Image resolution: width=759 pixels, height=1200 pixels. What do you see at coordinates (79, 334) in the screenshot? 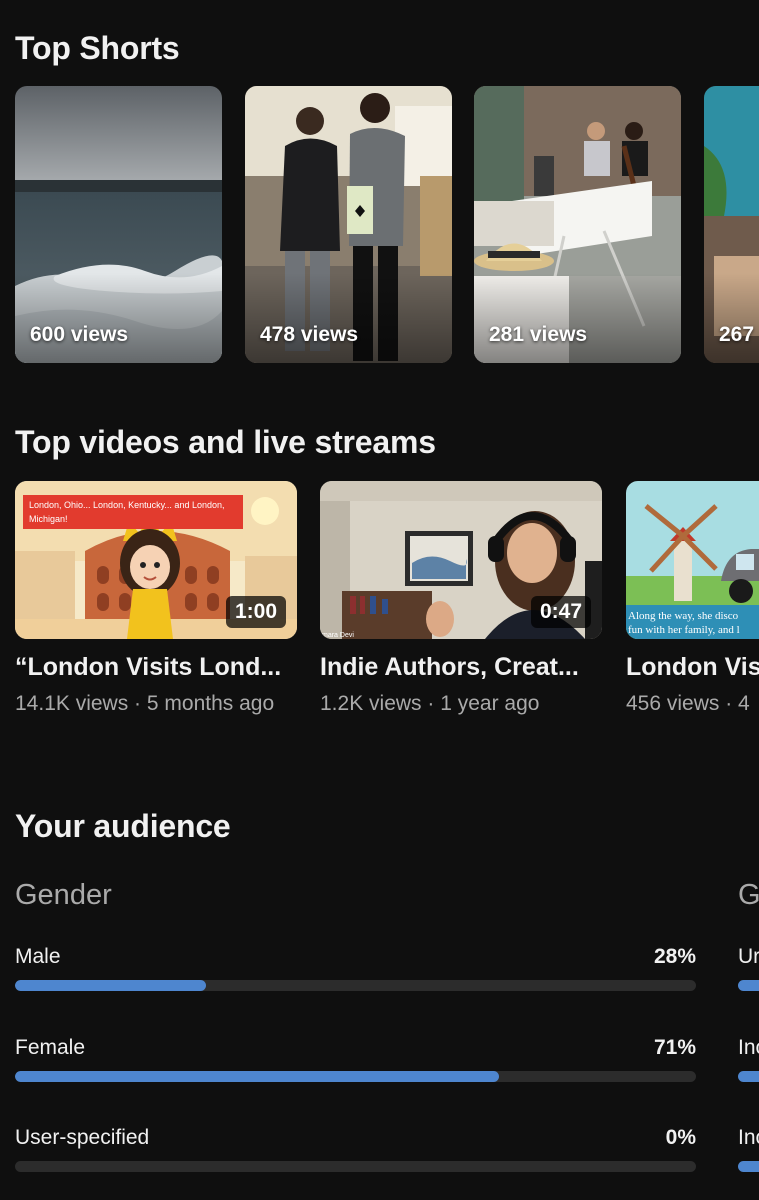
I see `short-views: 600 views` at bounding box center [79, 334].